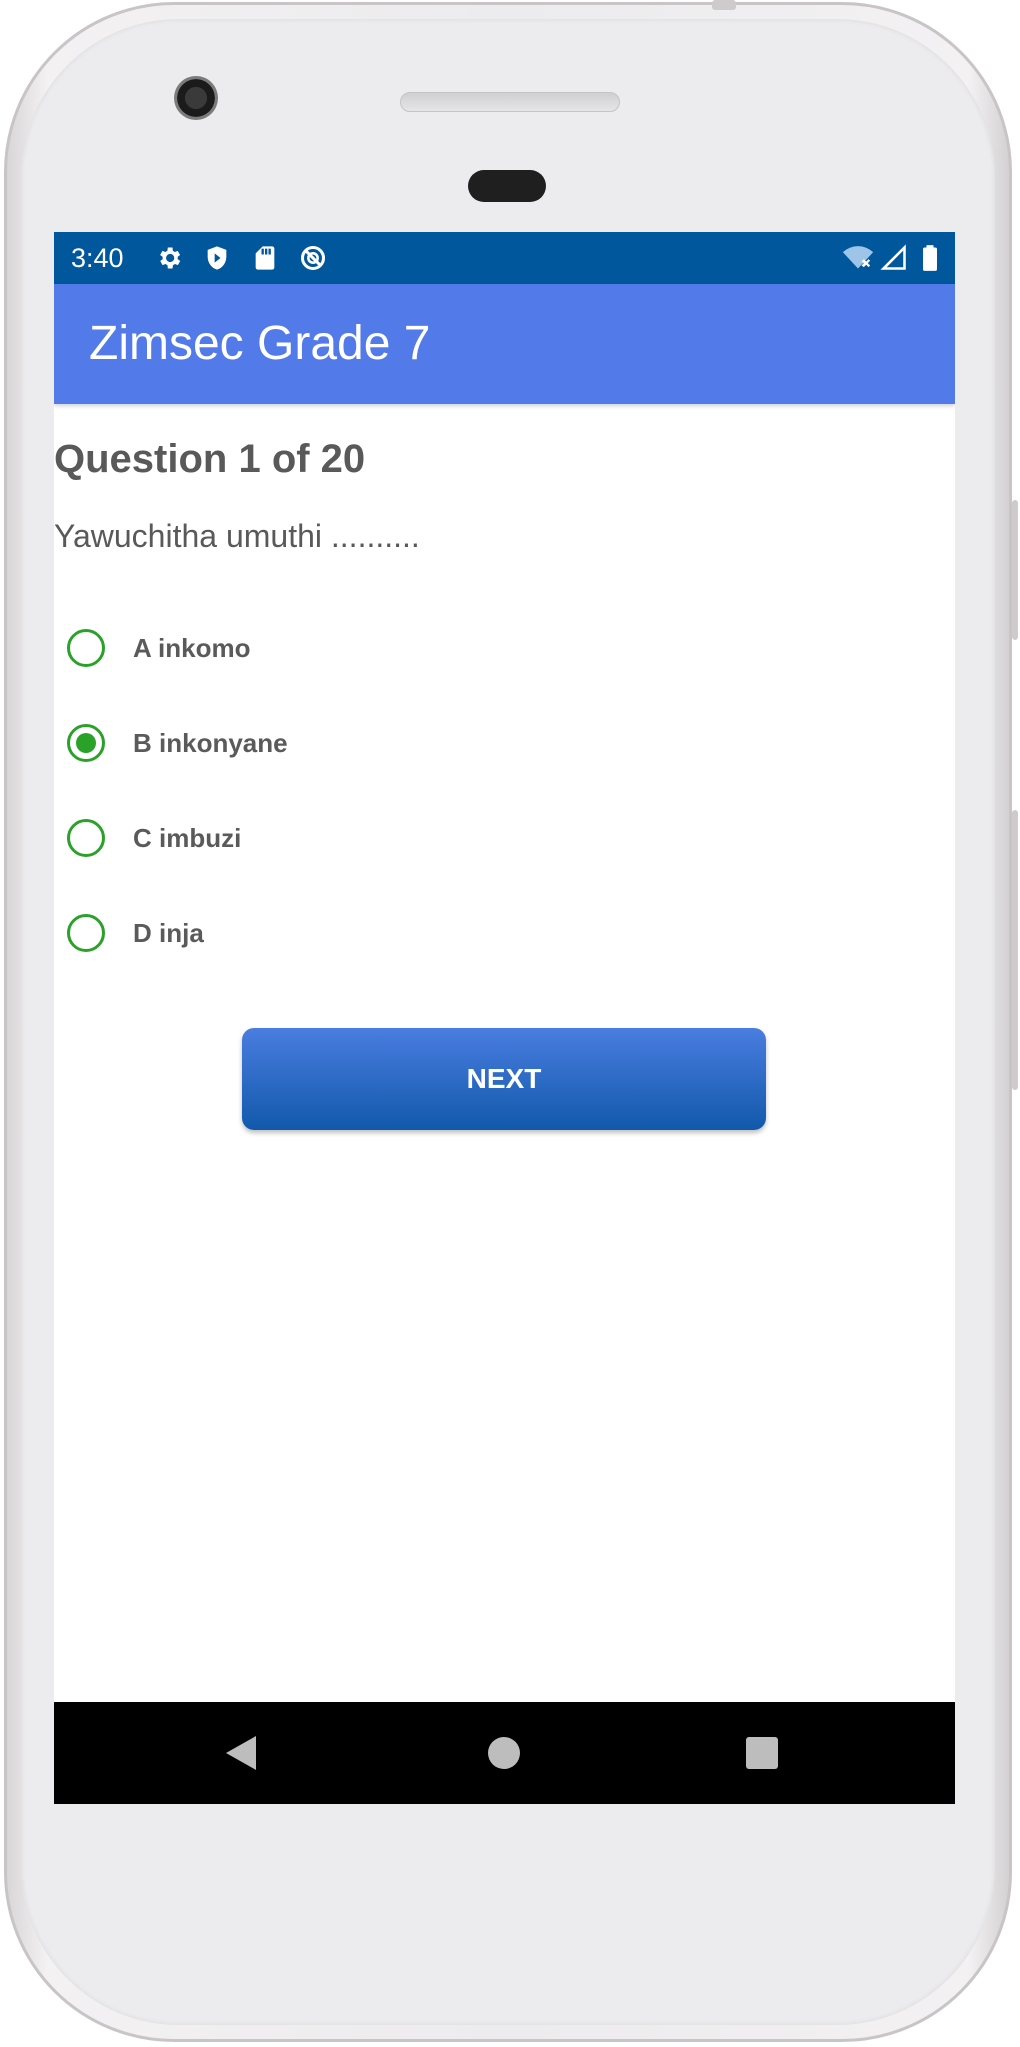 The height and width of the screenshot is (2047, 1020). Describe the element at coordinates (168, 933) in the screenshot. I see `option-label-d: D inja` at that location.